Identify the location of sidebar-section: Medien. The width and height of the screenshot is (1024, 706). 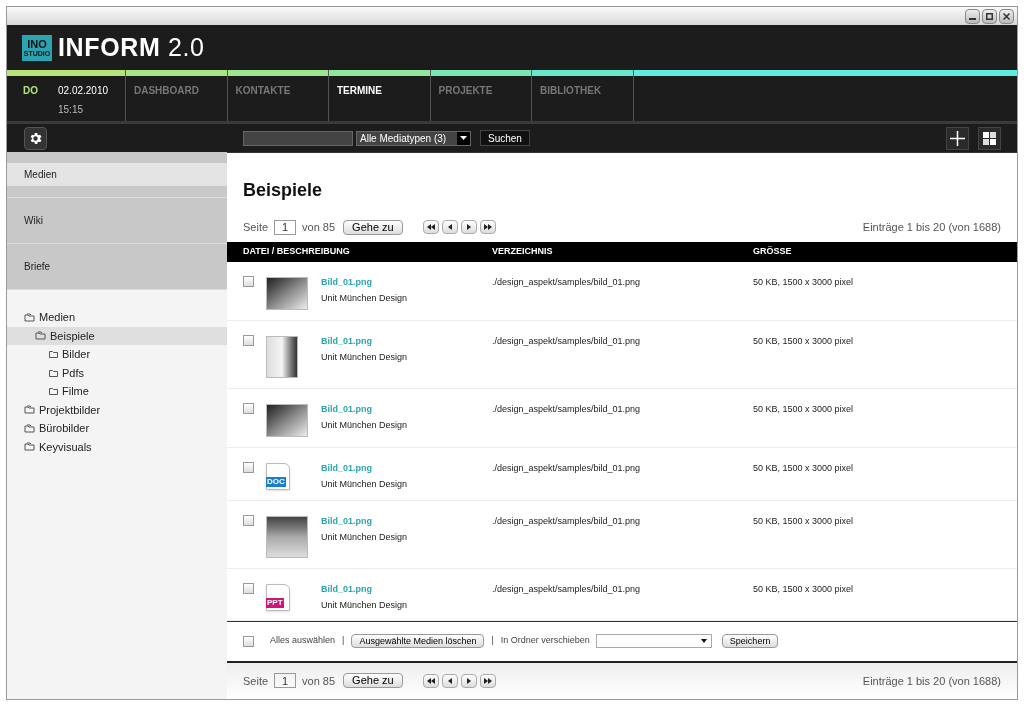
(117, 175).